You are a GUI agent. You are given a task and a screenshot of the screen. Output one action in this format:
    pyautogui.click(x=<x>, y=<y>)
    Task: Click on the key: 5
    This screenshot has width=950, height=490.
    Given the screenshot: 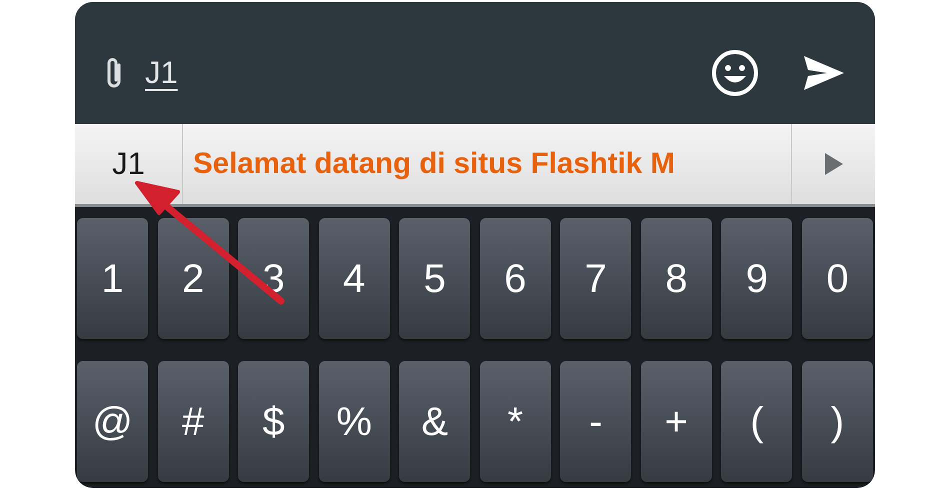 What is the action you would take?
    pyautogui.click(x=434, y=278)
    